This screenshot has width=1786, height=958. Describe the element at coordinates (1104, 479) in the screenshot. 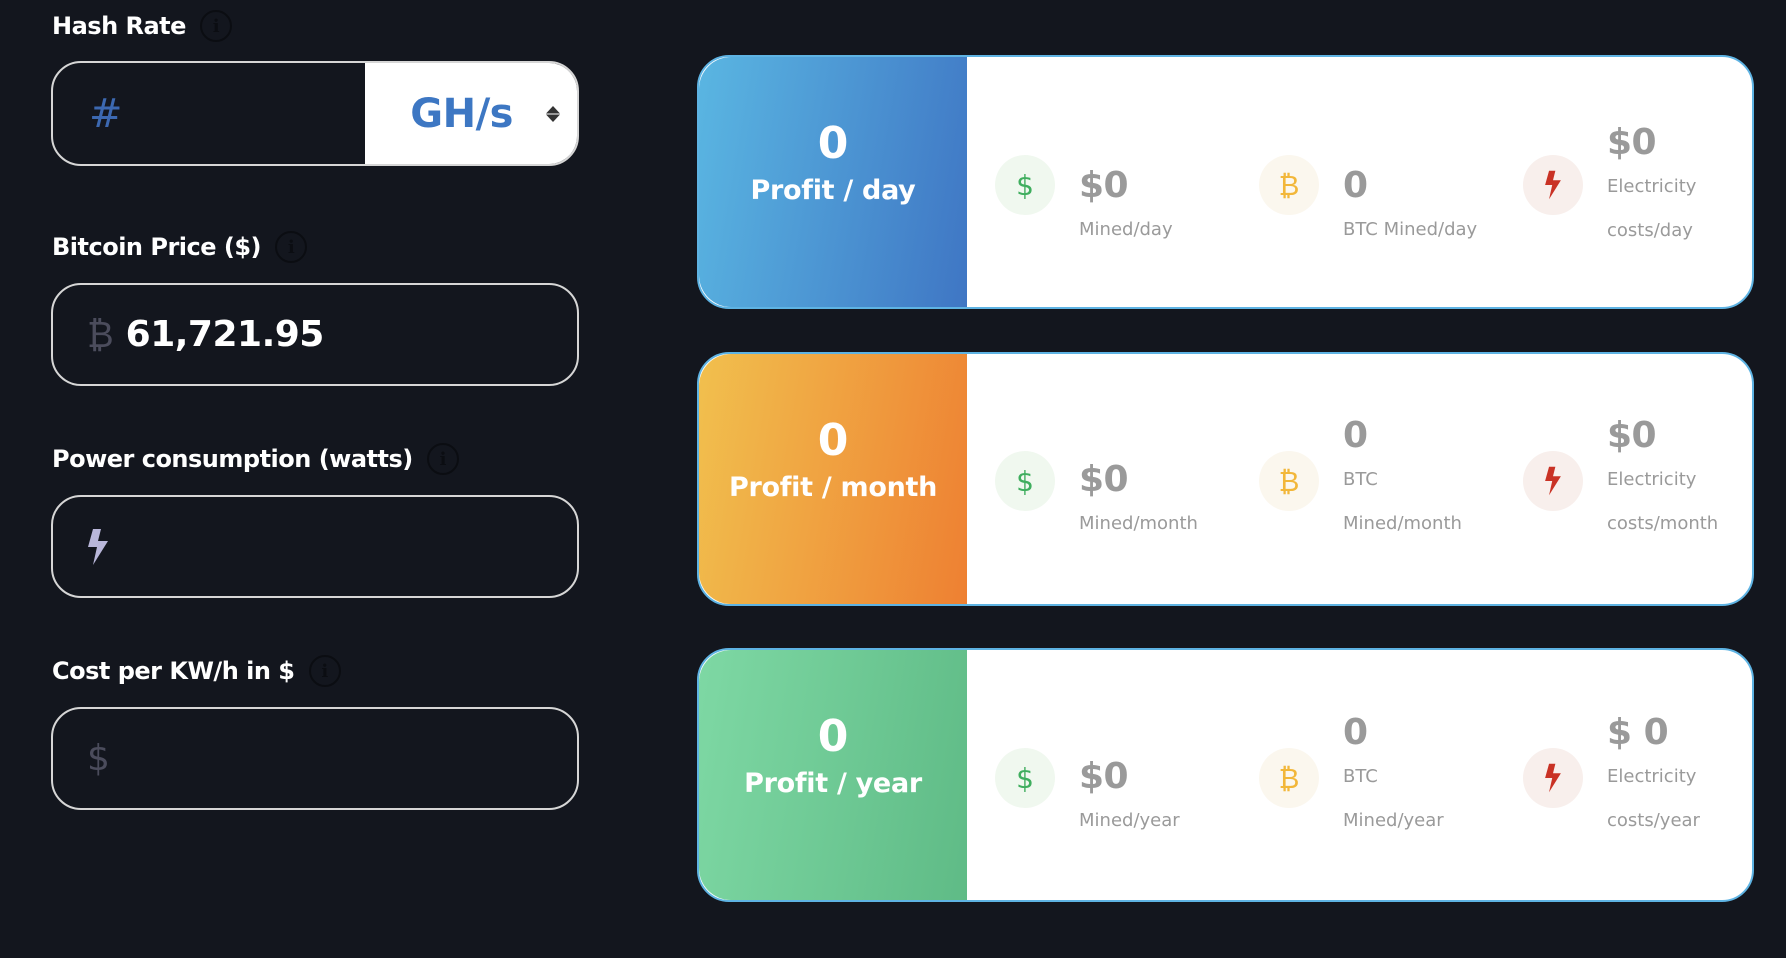

I see `mined-usd-month-value: $0` at that location.